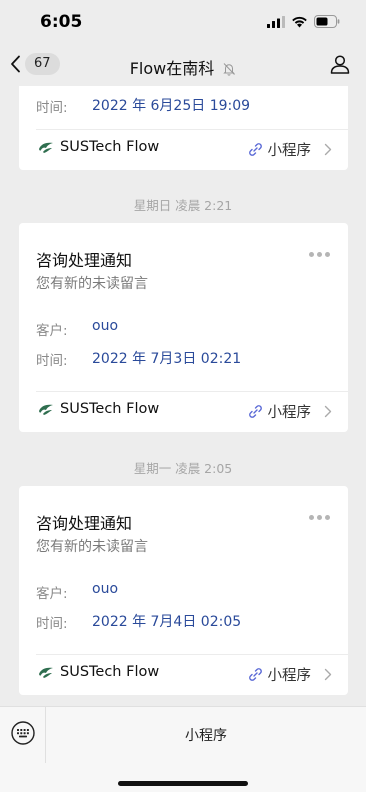  I want to click on bottom-bar: 小程序, so click(183, 749).